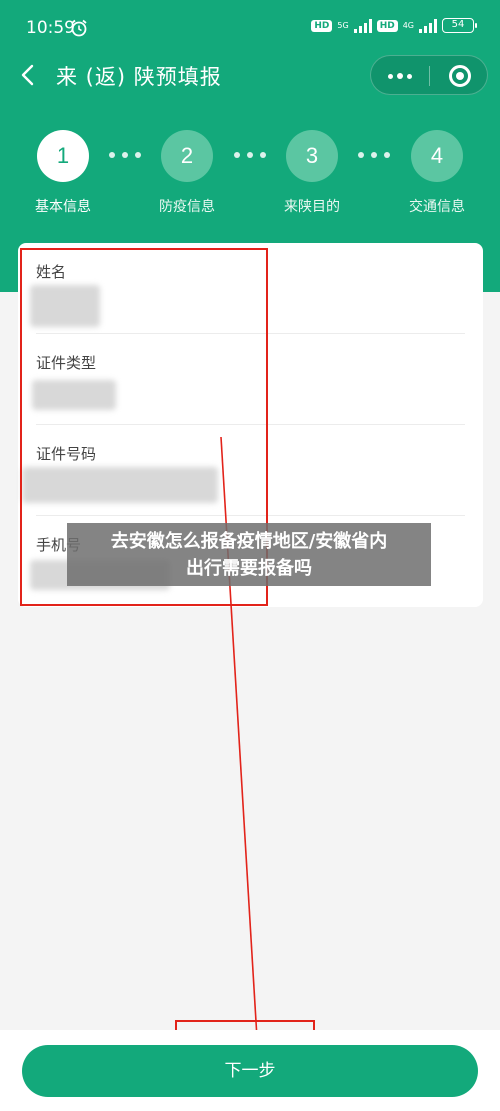 This screenshot has height=1111, width=500. Describe the element at coordinates (250, 1071) in the screenshot. I see `next-button: 下一步` at that location.